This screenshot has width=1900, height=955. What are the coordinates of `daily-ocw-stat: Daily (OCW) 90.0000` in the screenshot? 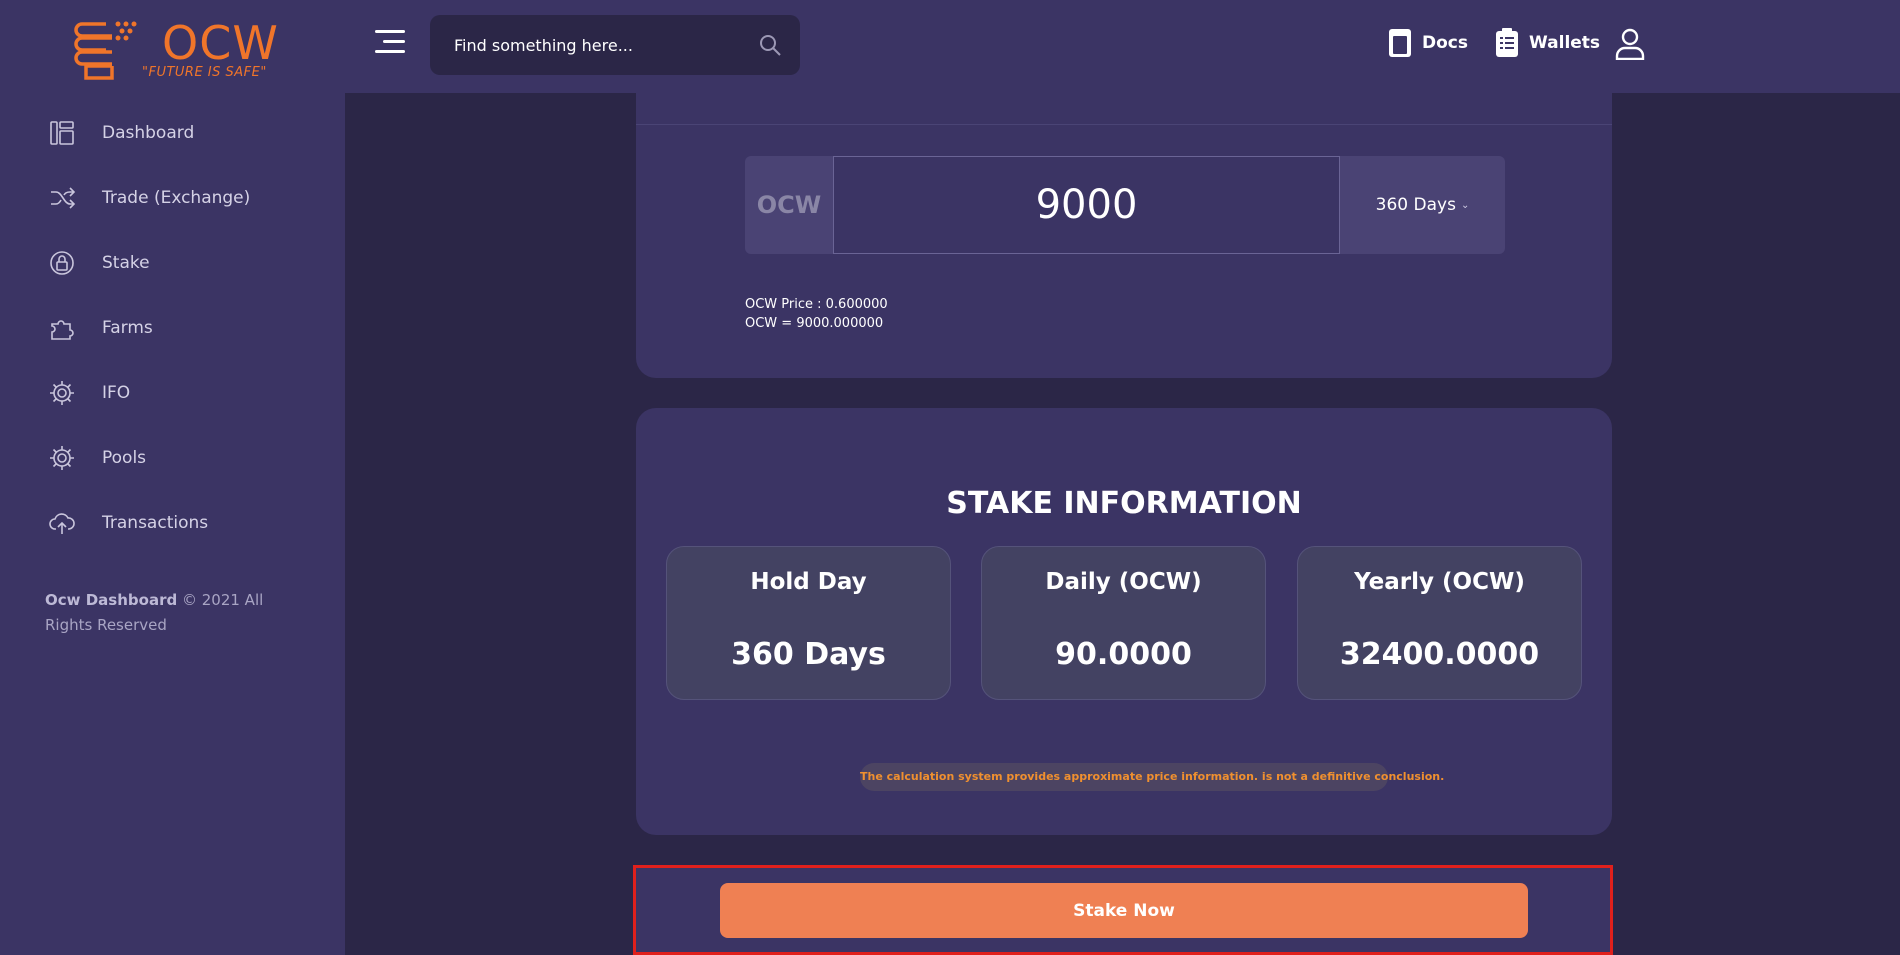 It's located at (1123, 623).